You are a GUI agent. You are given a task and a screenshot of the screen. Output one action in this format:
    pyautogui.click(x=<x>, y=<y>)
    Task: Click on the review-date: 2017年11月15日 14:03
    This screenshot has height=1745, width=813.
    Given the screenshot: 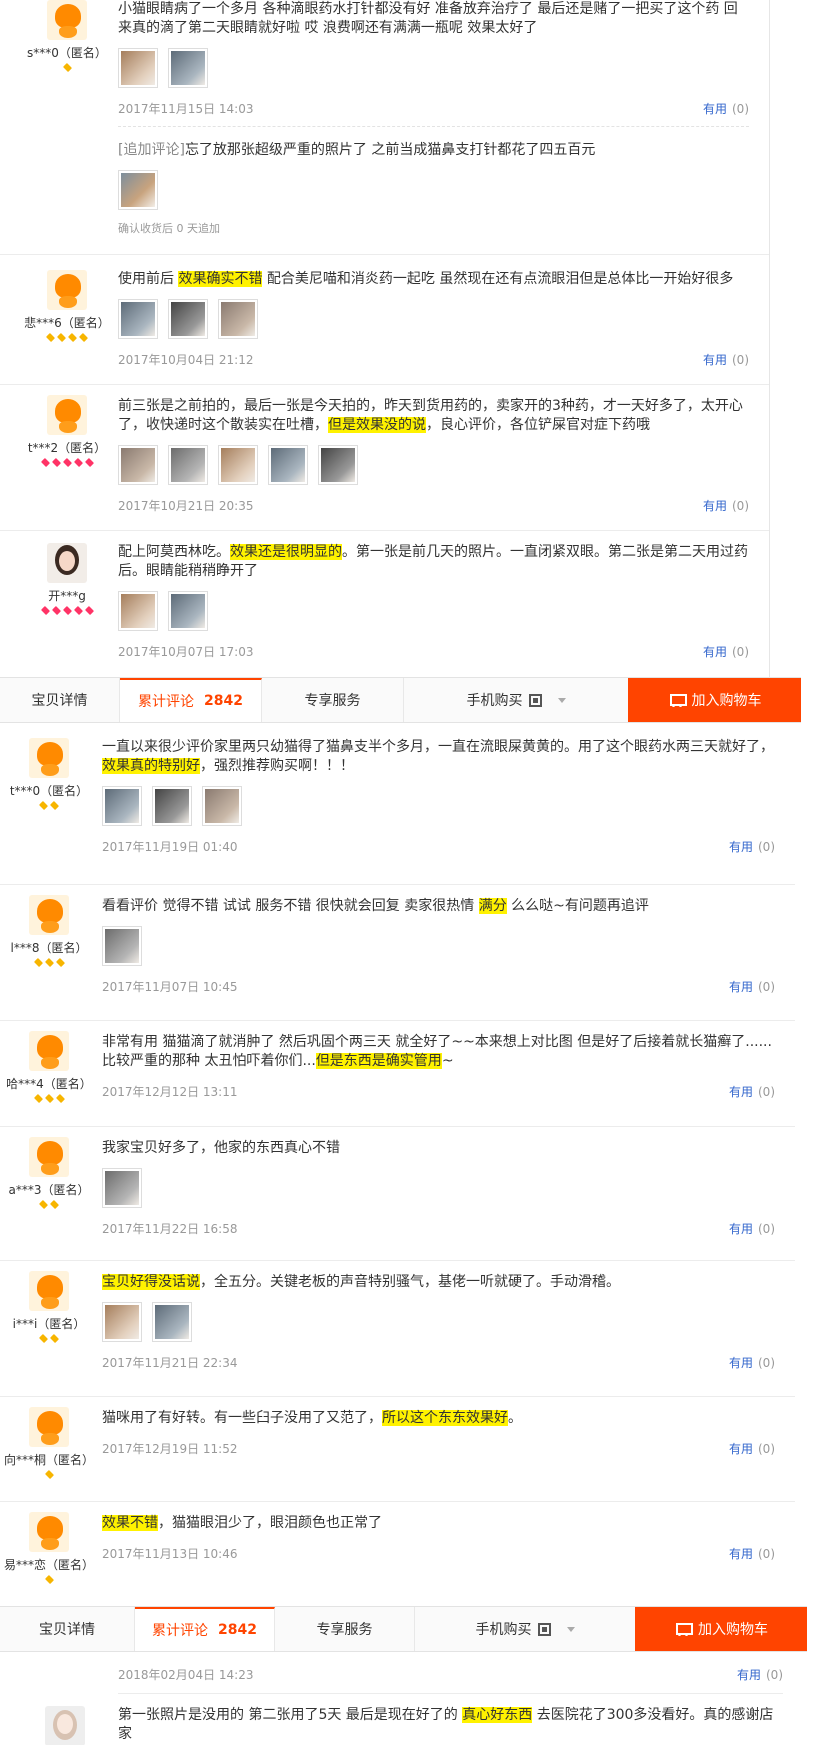 What is the action you would take?
    pyautogui.click(x=186, y=109)
    